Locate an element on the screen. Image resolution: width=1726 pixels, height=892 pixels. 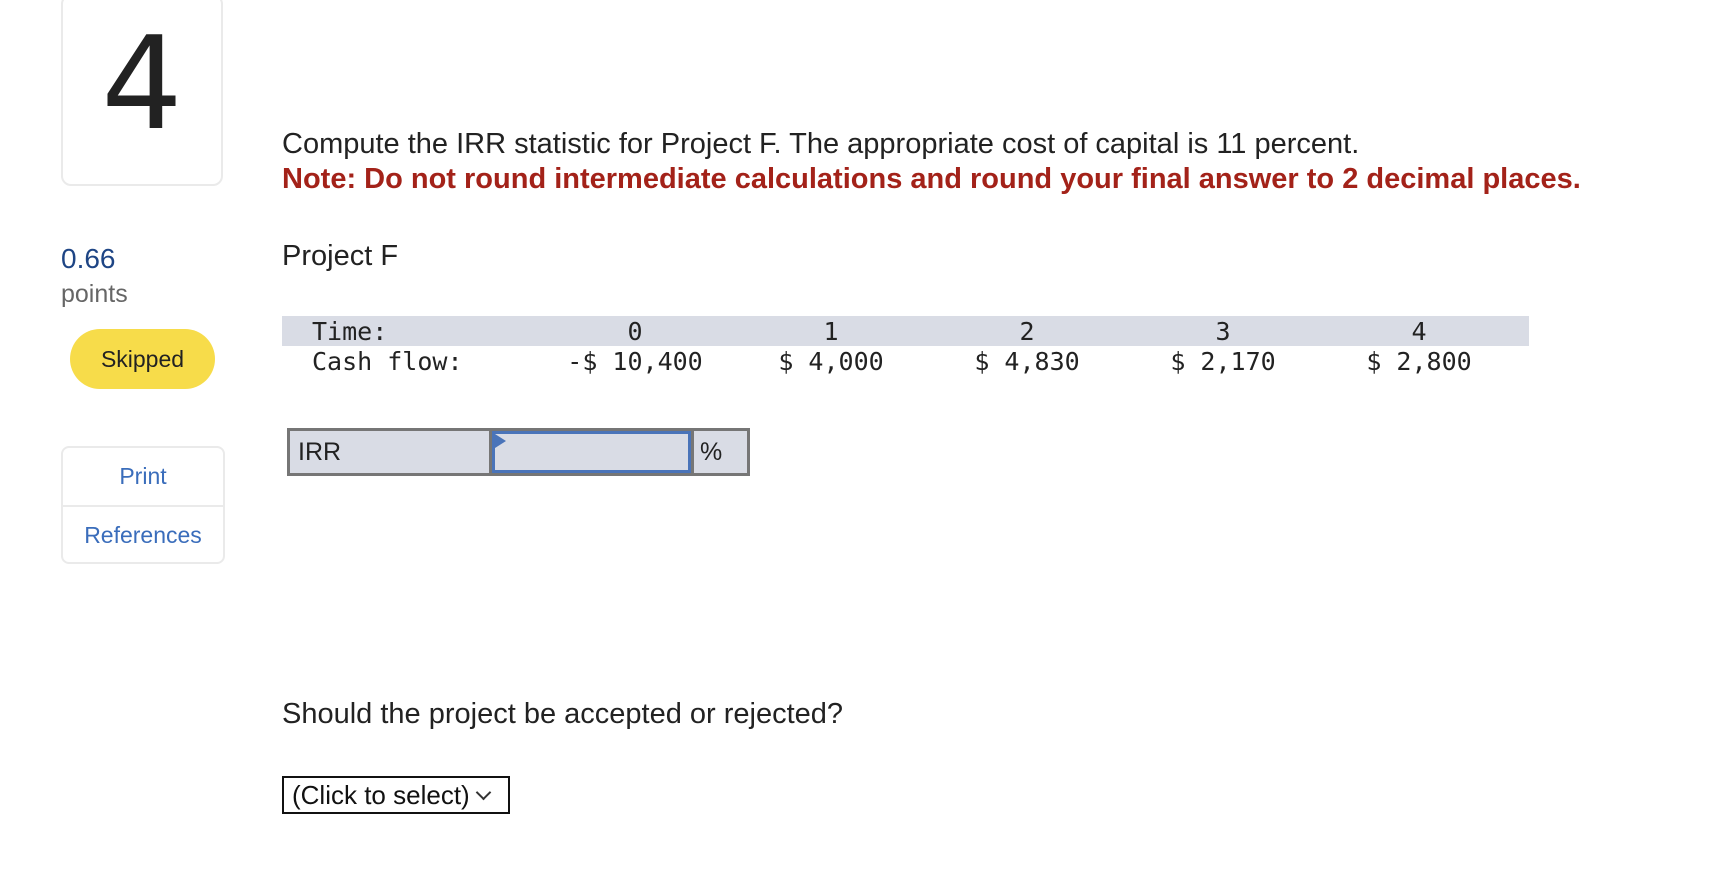
points-label: points is located at coordinates (94, 294).